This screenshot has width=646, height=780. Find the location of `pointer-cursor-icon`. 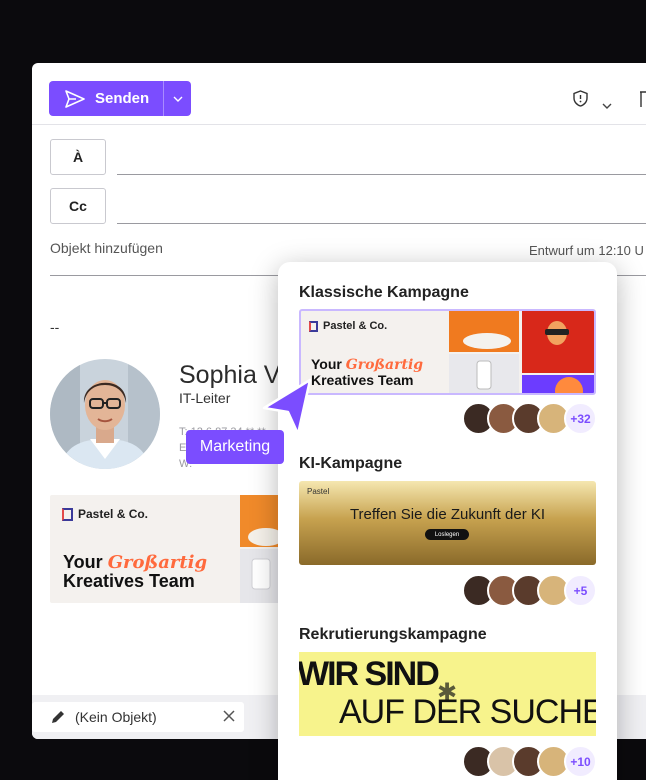

pointer-cursor-icon is located at coordinates (287, 407).